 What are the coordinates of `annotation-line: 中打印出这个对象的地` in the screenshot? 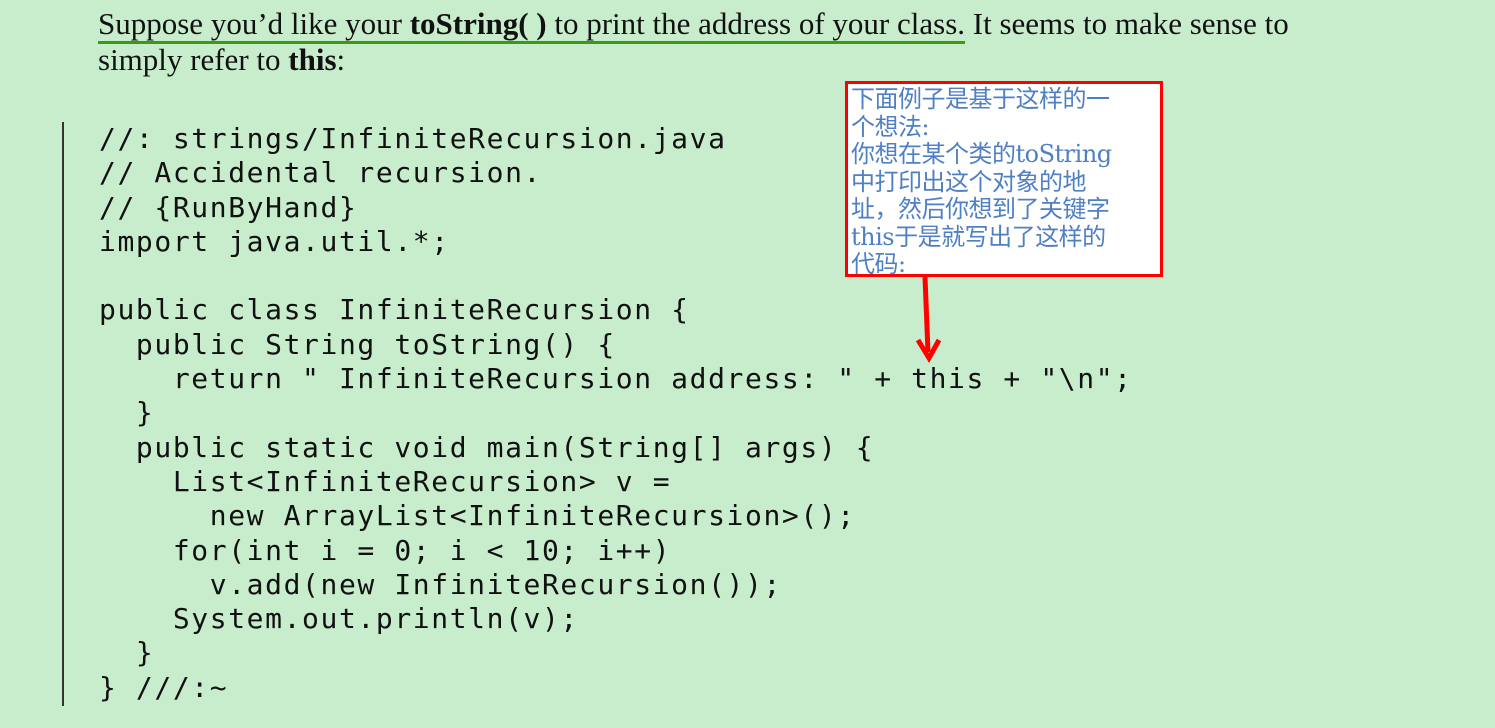 It's located at (969, 181).